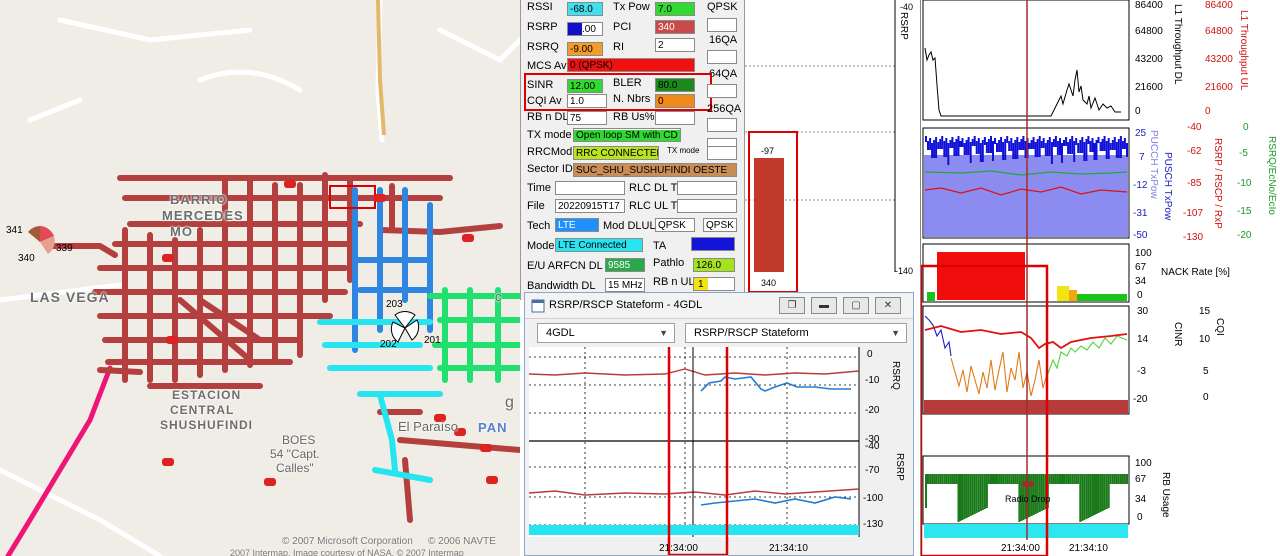  Describe the element at coordinates (707, 188) in the screenshot. I see `rlcdl-value` at that location.